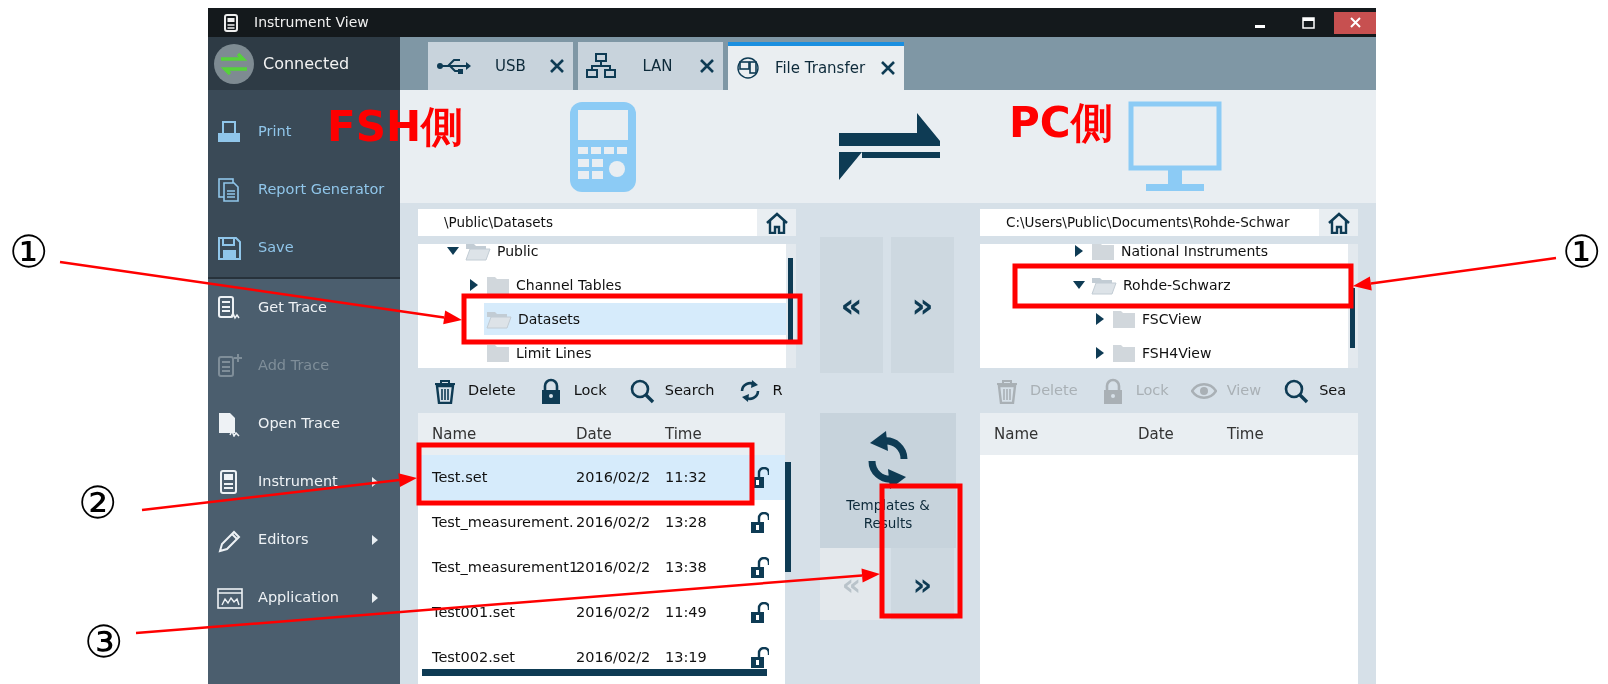 The height and width of the screenshot is (684, 1608). I want to click on tab: USB, so click(500, 66).